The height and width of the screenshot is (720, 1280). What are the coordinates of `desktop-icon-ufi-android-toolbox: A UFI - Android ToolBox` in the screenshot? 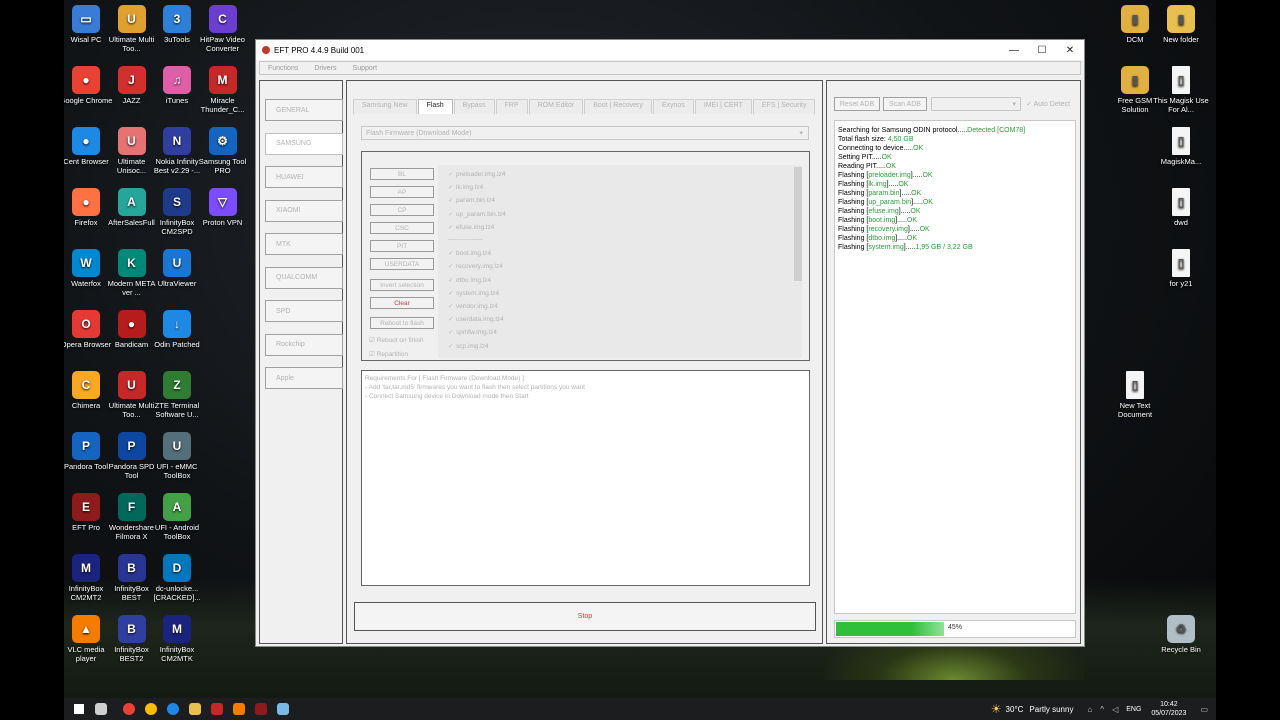 It's located at (177, 517).